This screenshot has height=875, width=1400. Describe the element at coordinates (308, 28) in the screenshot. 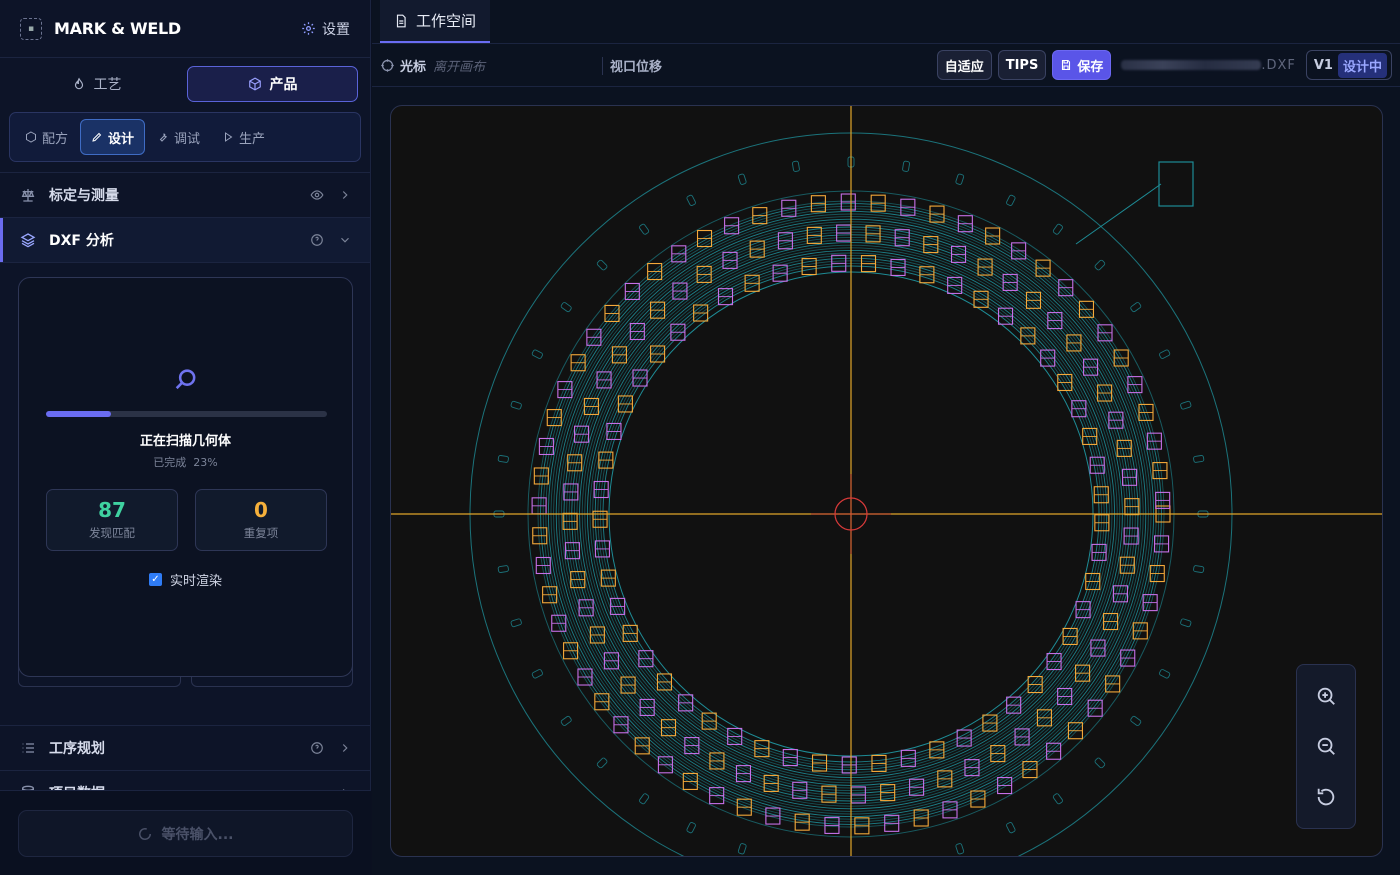

I see `gear-icon` at that location.